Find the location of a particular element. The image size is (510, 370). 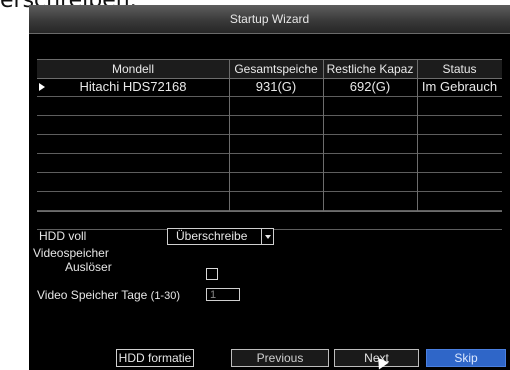

chevron-down-icon is located at coordinates (267, 236).